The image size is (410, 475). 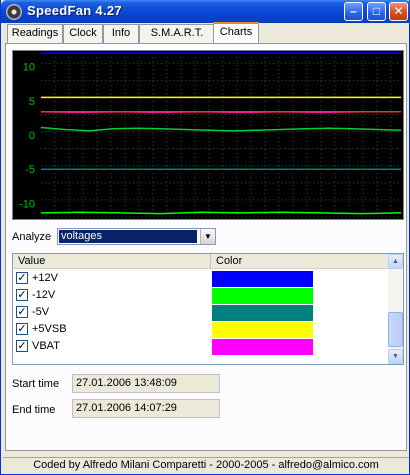 What do you see at coordinates (128, 236) in the screenshot?
I see `analyze-selected-value: voltages` at bounding box center [128, 236].